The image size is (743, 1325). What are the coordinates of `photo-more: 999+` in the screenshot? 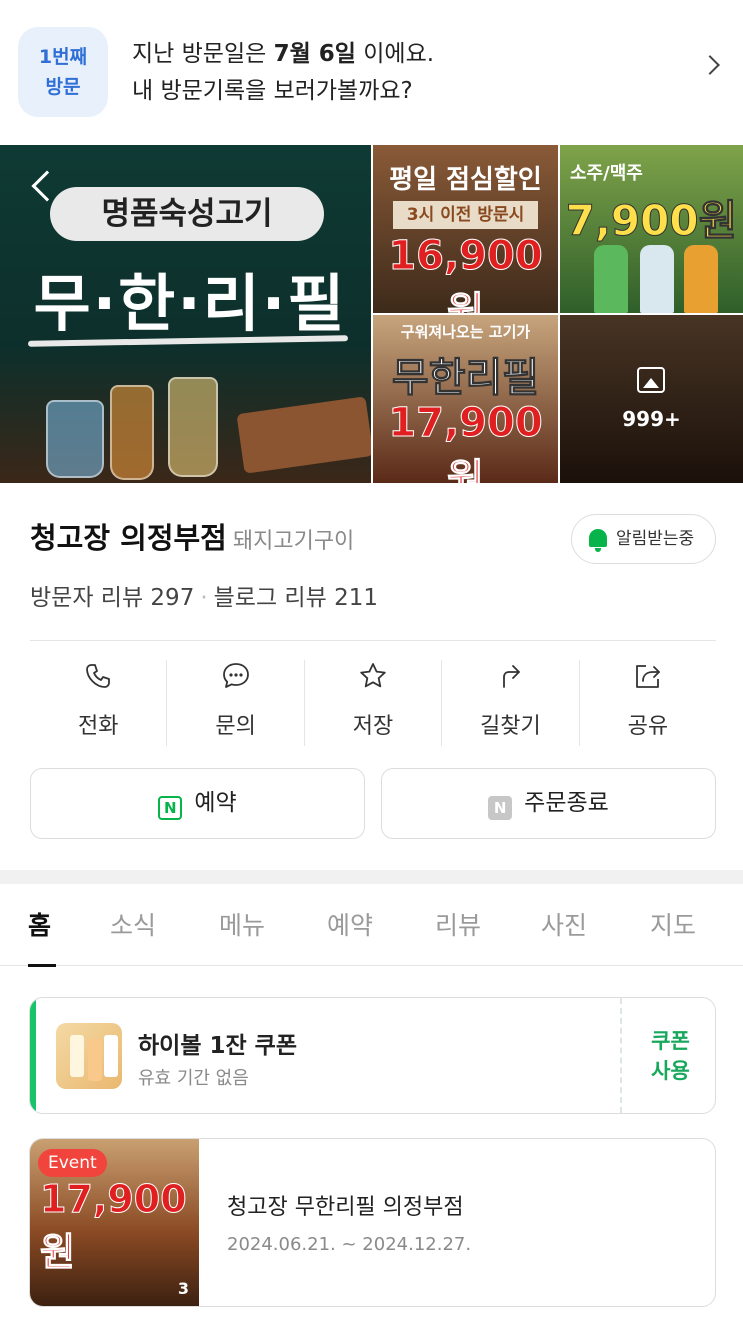 It's located at (651, 399).